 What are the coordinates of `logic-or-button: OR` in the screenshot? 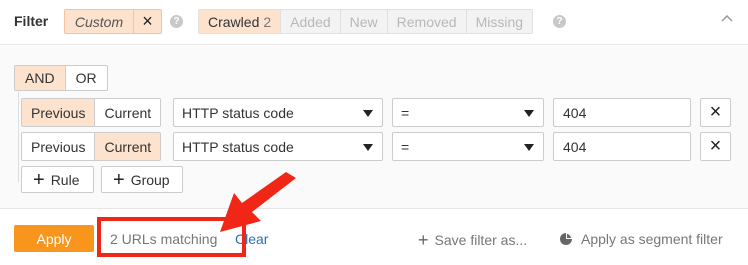 It's located at (86, 78).